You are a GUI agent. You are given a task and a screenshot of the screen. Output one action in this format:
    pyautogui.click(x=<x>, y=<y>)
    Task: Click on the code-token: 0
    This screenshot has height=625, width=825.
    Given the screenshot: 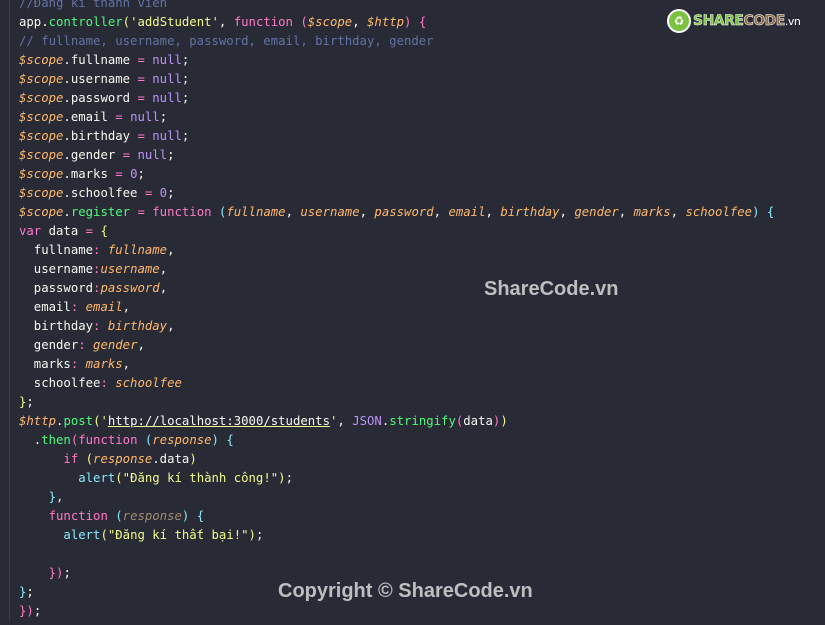 What is the action you would take?
    pyautogui.click(x=163, y=193)
    